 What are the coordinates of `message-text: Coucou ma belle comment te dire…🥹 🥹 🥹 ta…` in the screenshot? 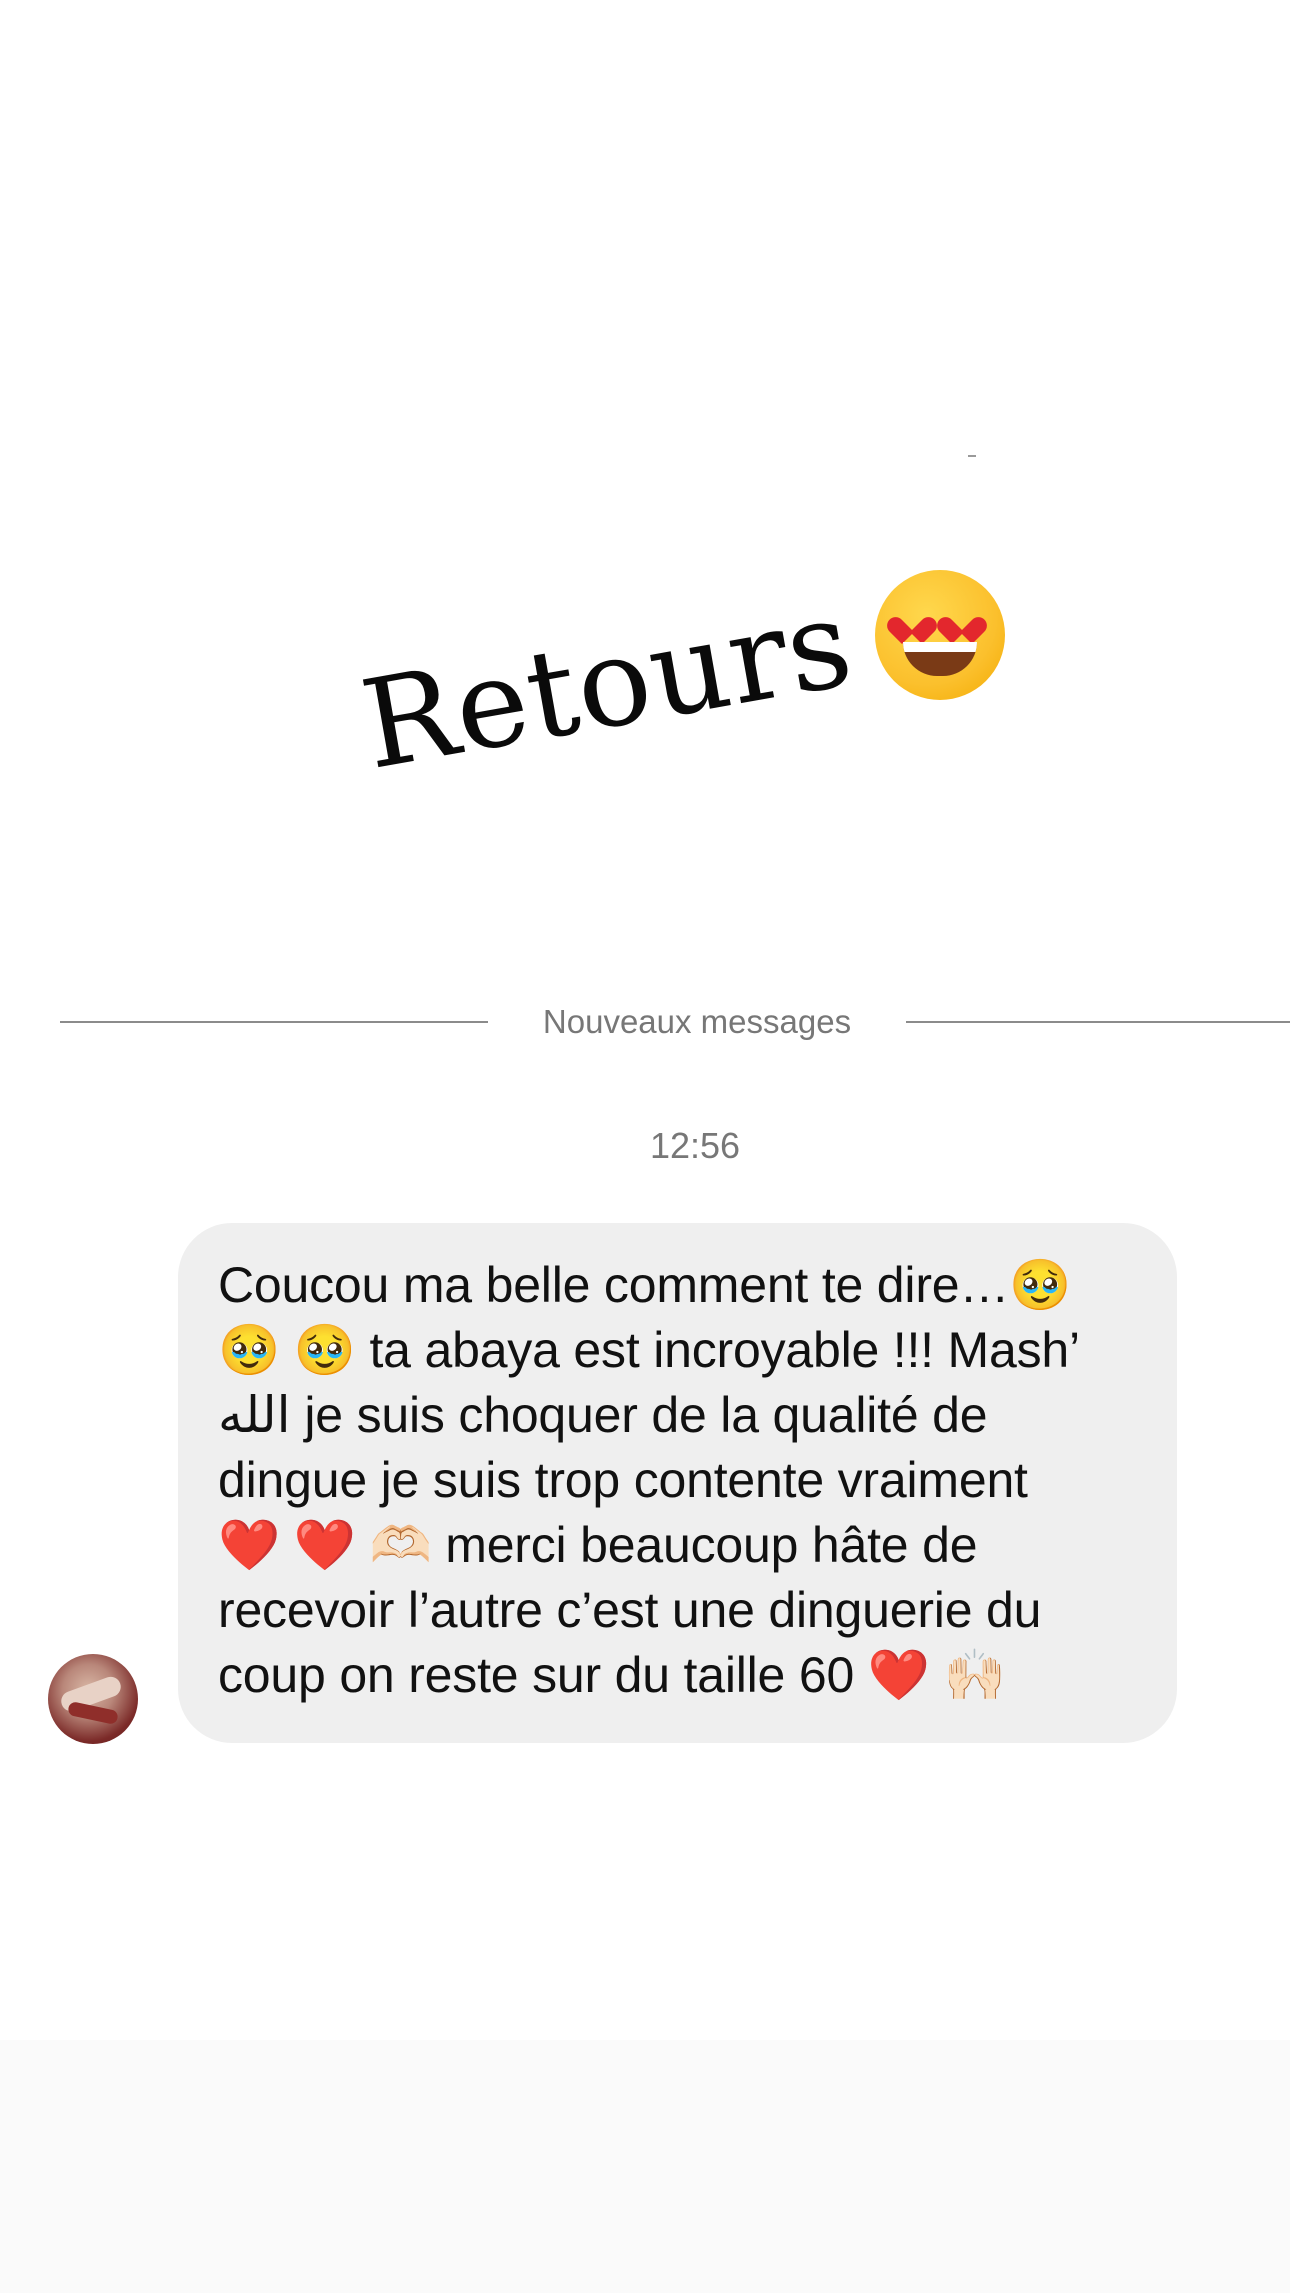 It's located at (649, 1480).